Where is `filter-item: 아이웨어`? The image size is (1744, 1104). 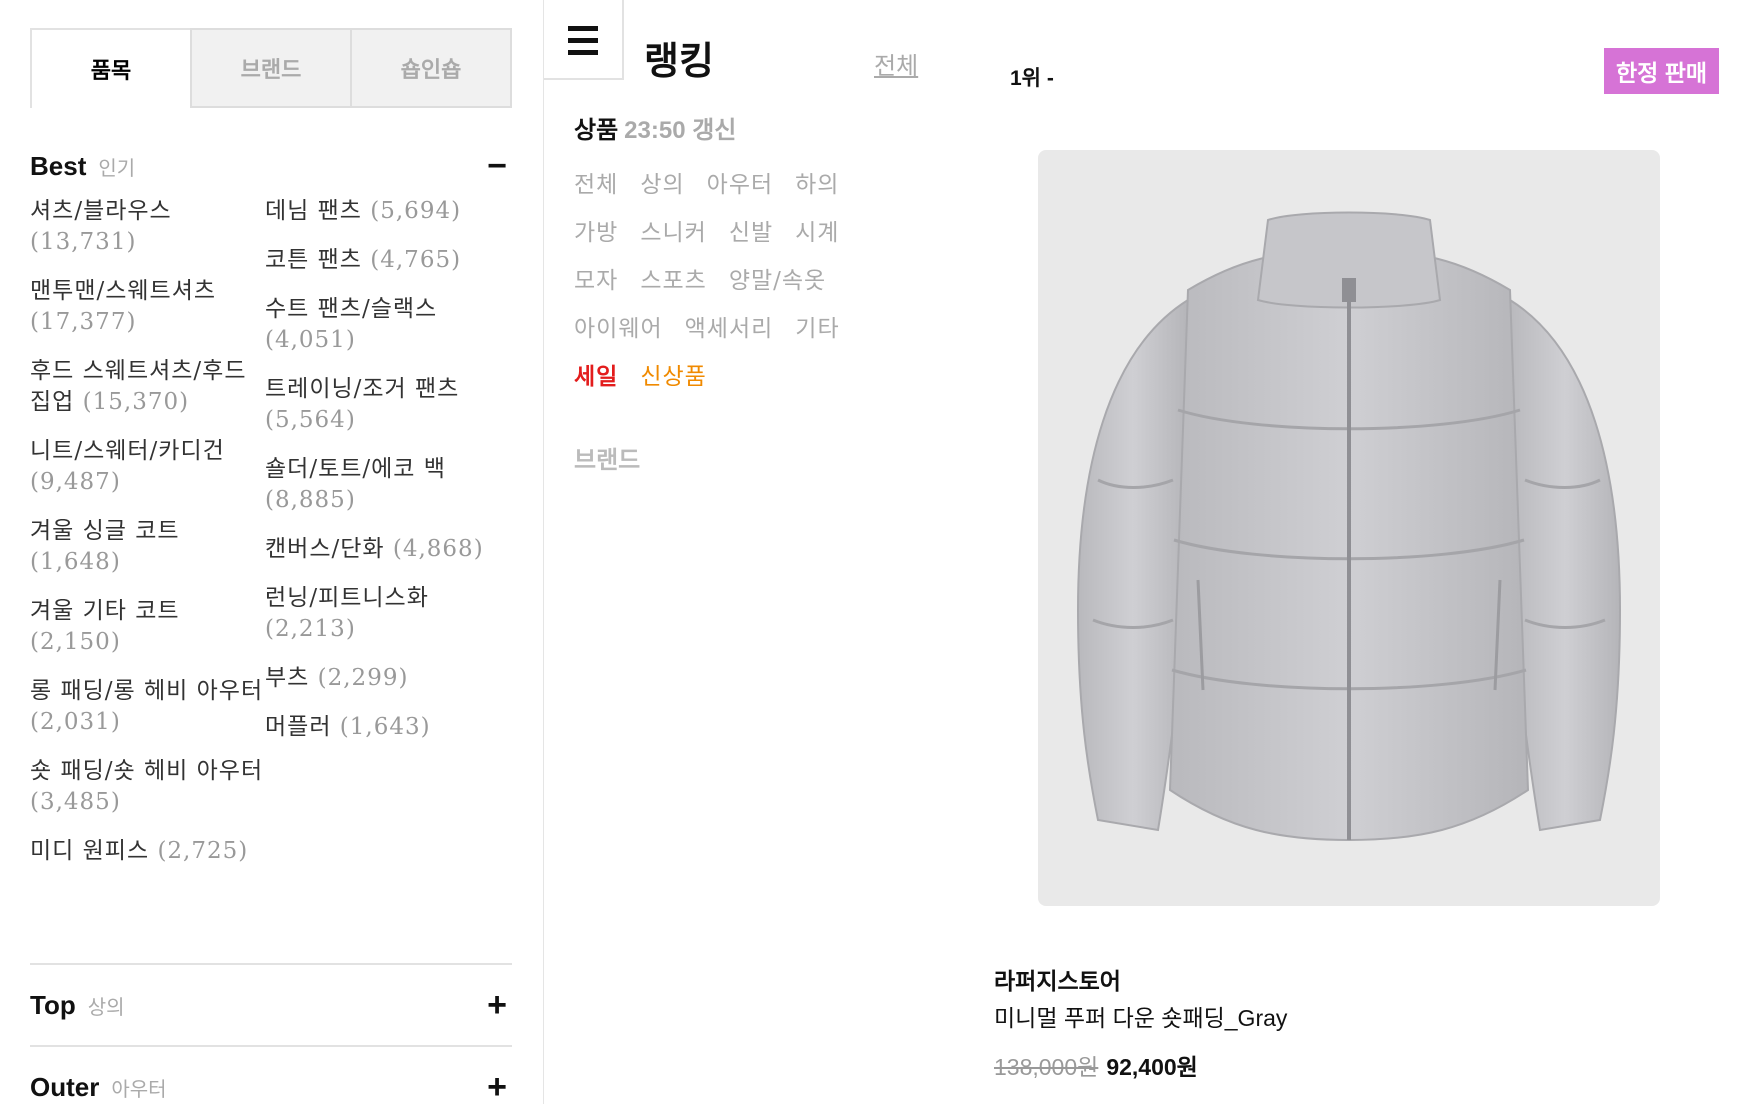
filter-item: 아이웨어 is located at coordinates (618, 326).